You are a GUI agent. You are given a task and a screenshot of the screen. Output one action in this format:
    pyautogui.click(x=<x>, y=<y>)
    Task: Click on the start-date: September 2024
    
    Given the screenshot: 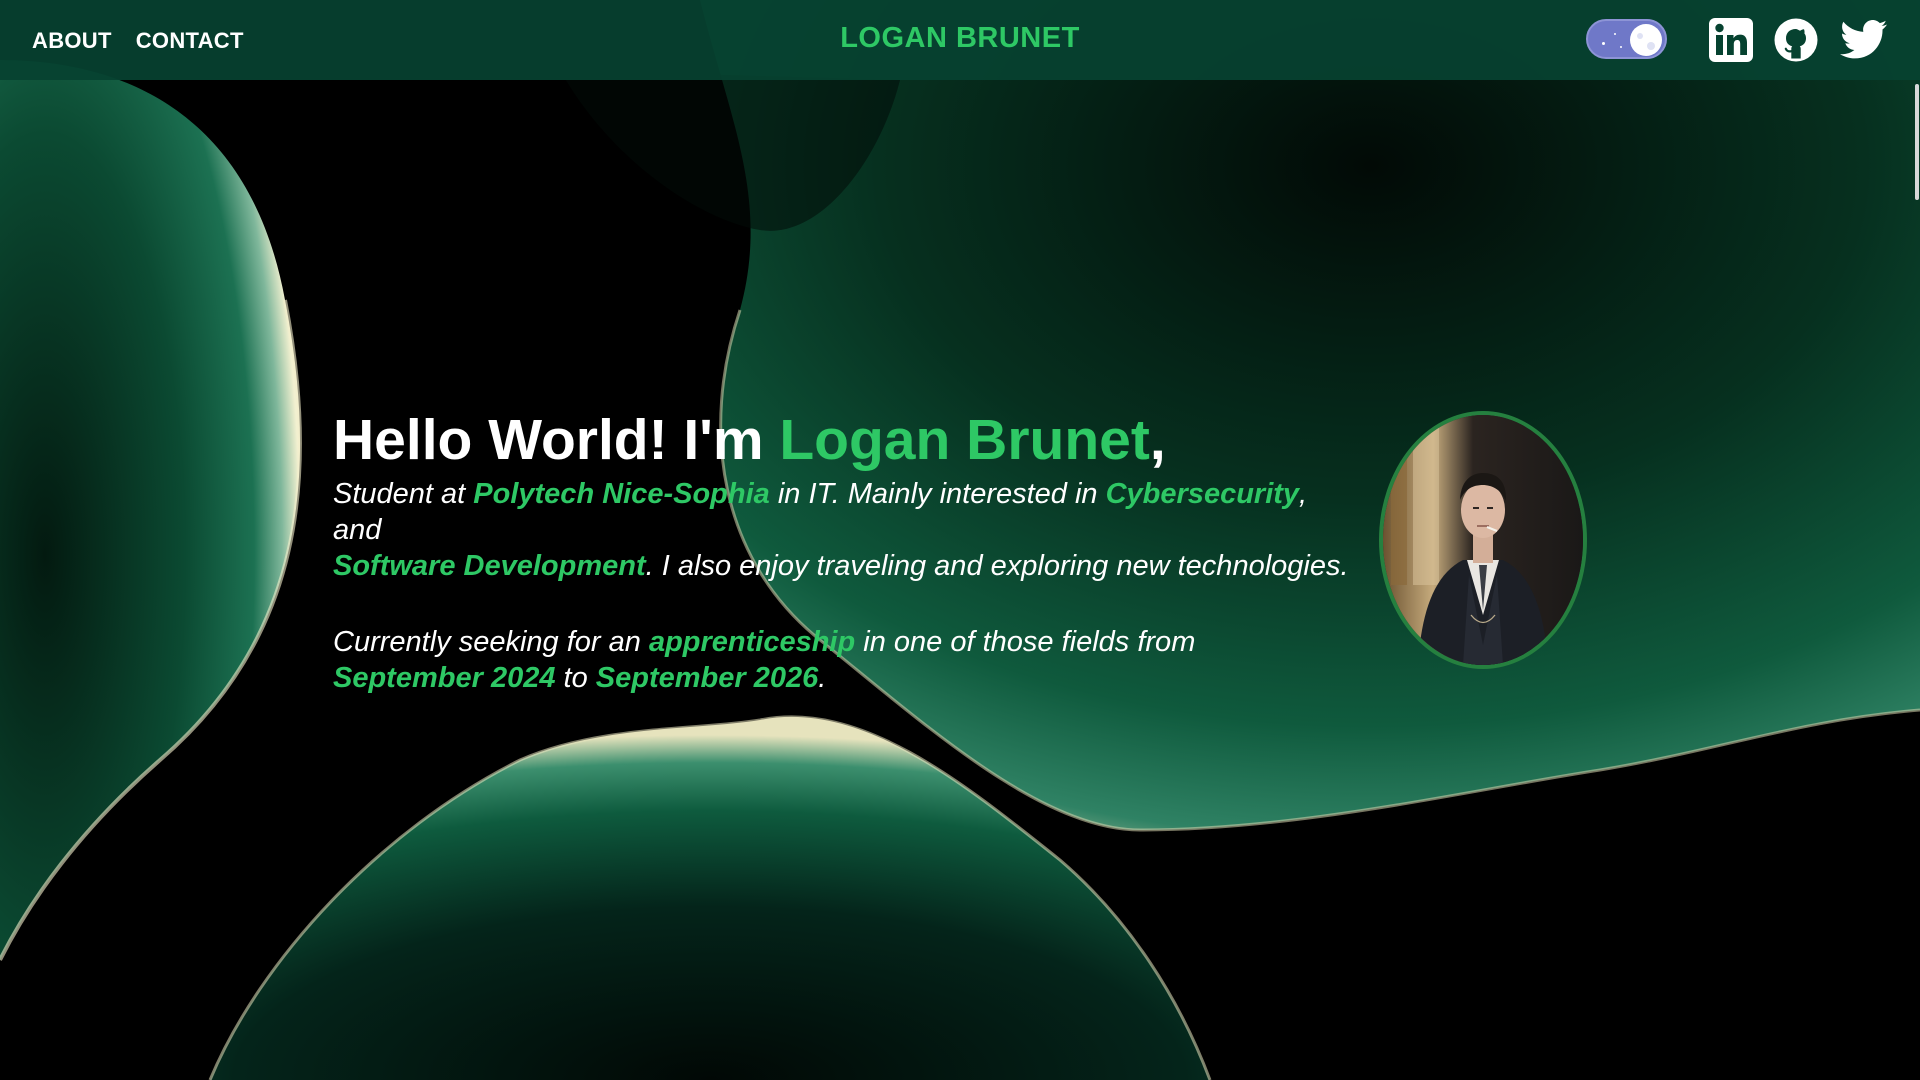 What is the action you would take?
    pyautogui.click(x=444, y=678)
    